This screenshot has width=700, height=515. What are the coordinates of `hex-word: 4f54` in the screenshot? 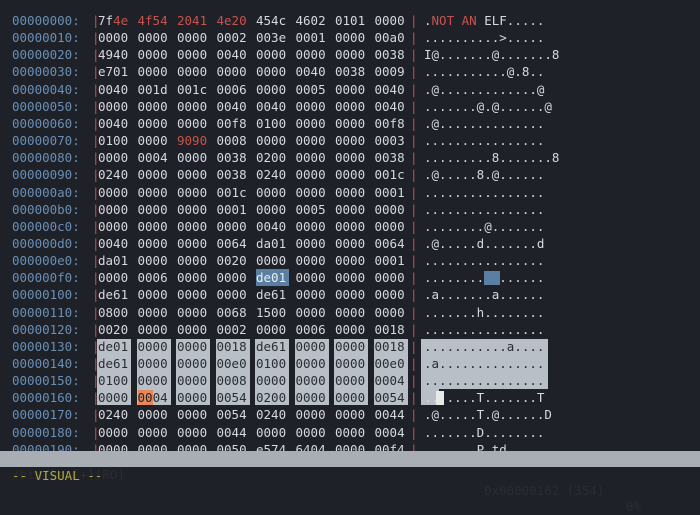 It's located at (154, 20).